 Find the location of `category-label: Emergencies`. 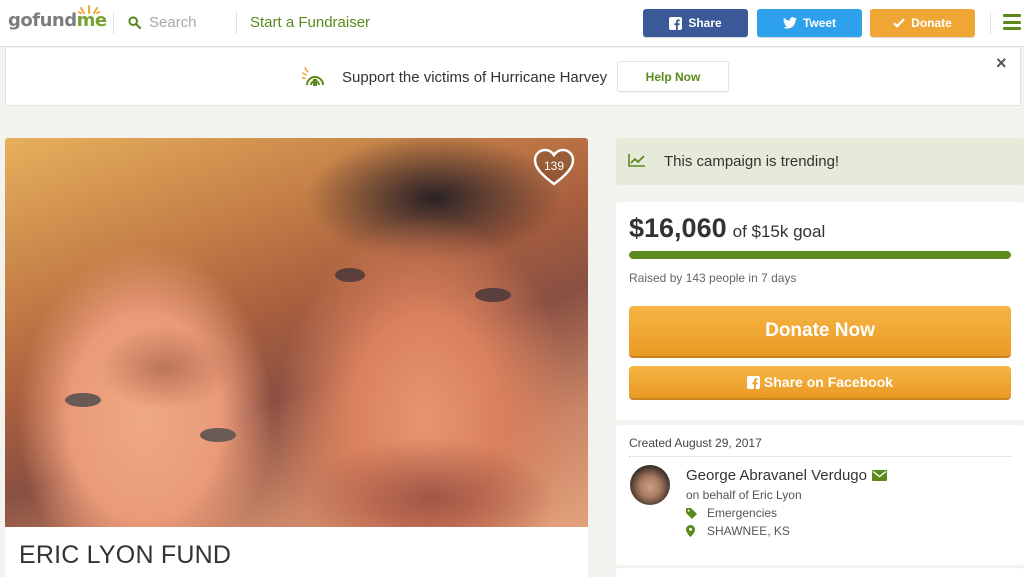

category-label: Emergencies is located at coordinates (742, 513).